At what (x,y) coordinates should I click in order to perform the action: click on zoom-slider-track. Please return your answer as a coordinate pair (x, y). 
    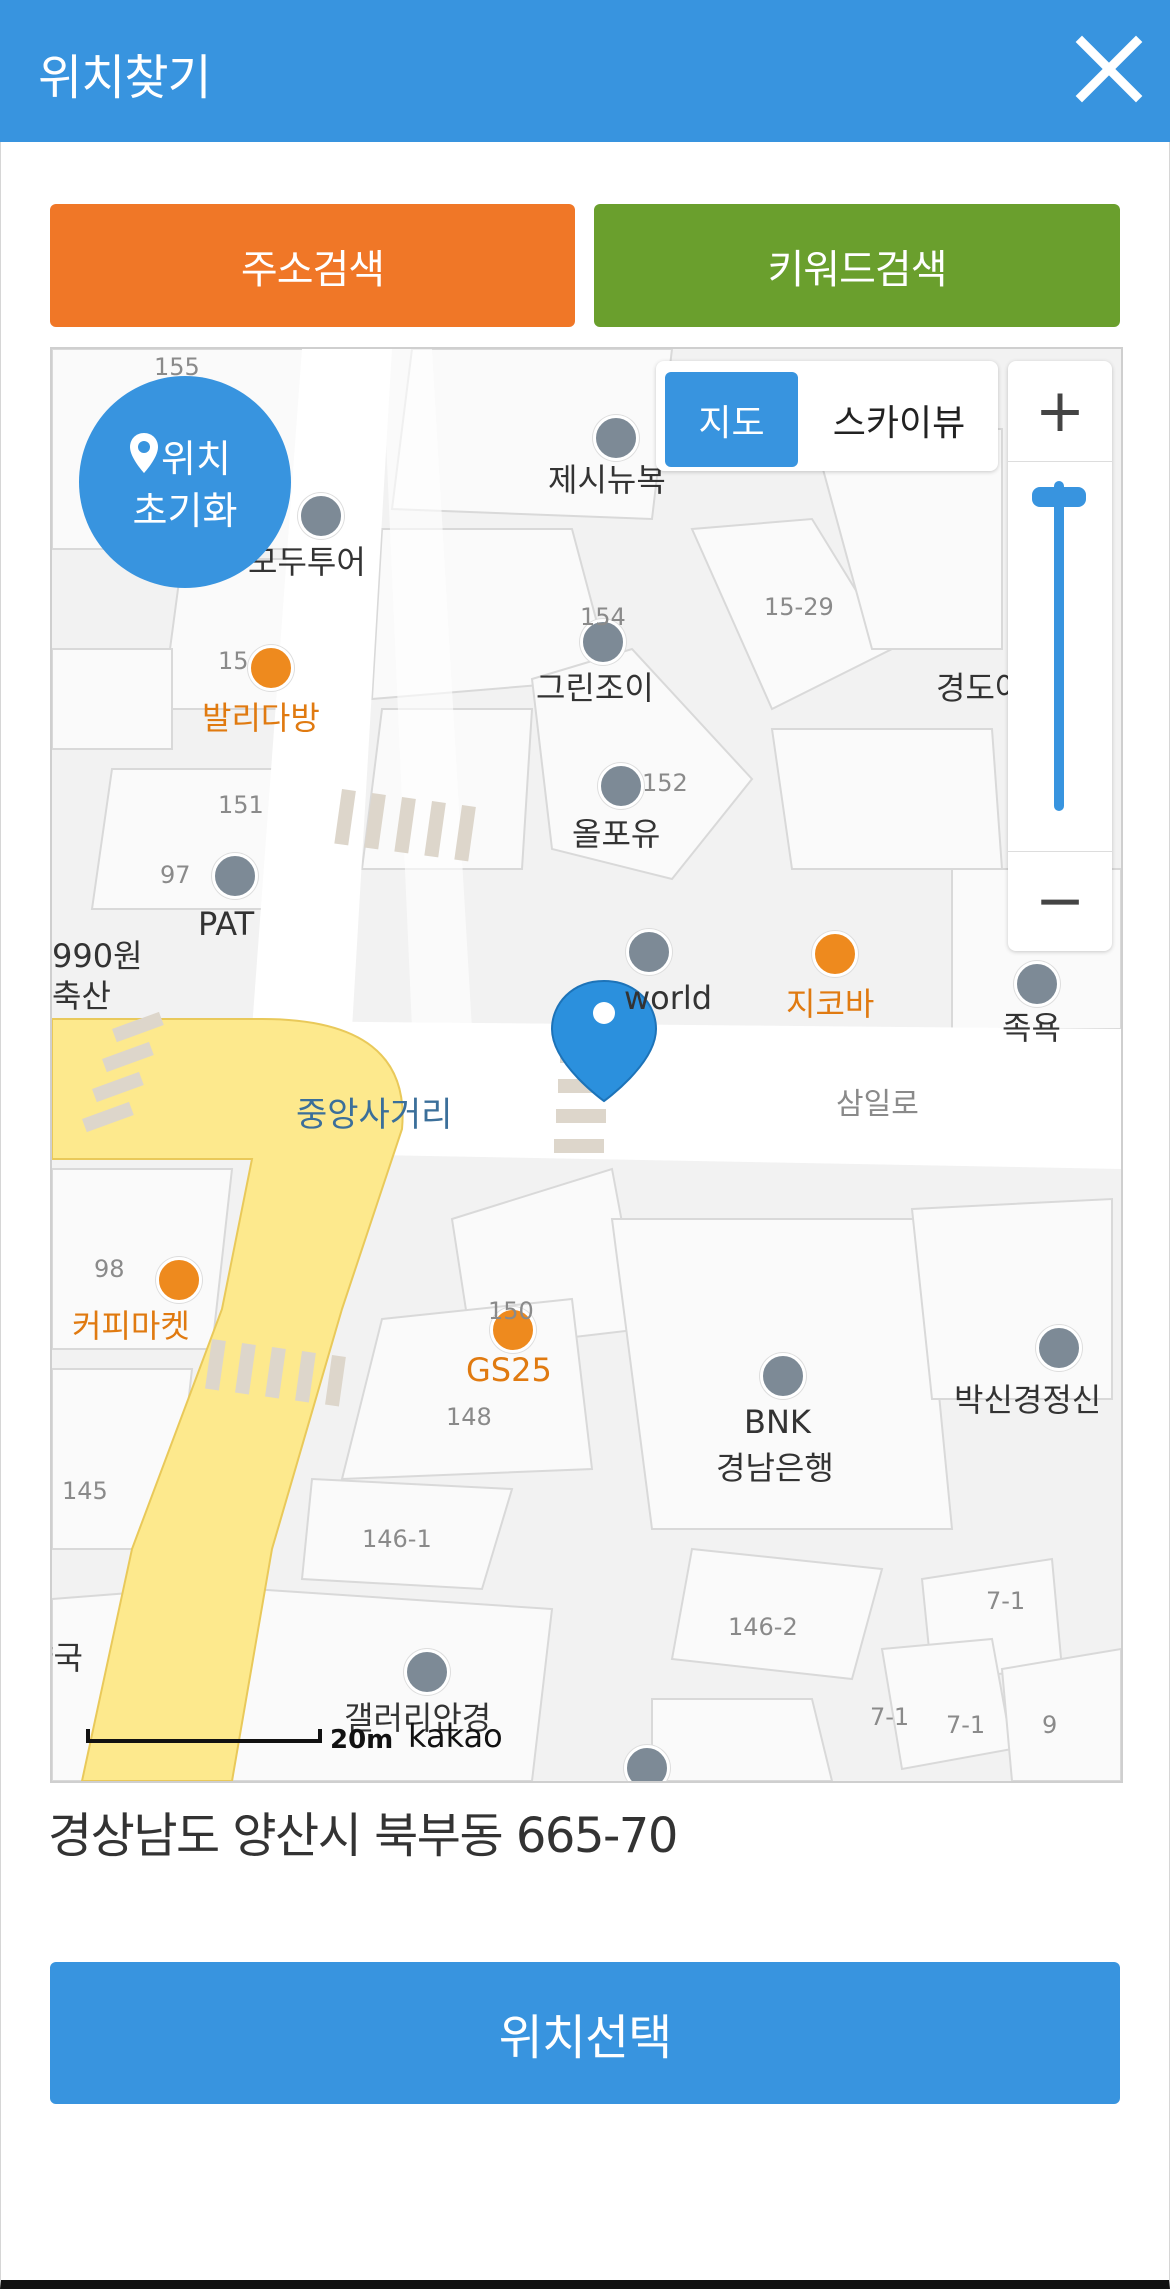
    Looking at the image, I should click on (1059, 646).